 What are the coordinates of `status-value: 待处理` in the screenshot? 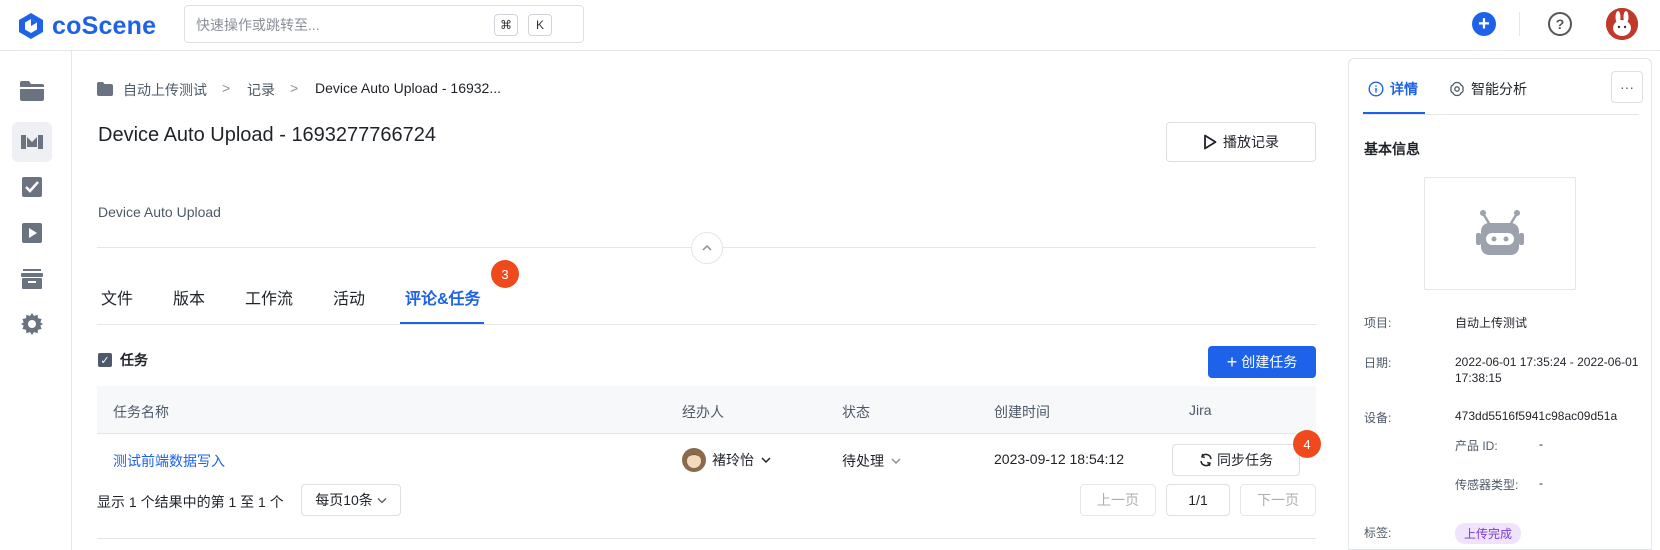 It's located at (863, 461).